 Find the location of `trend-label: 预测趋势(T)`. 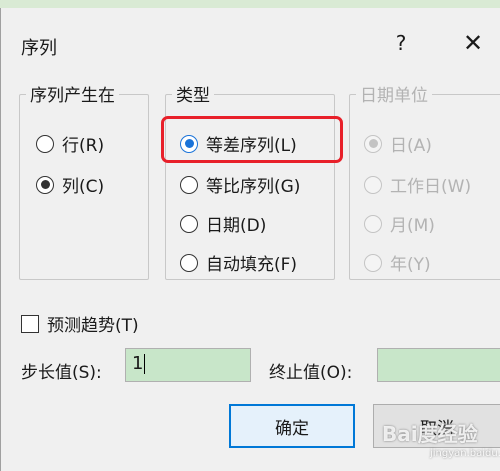

trend-label: 预测趋势(T) is located at coordinates (93, 326).